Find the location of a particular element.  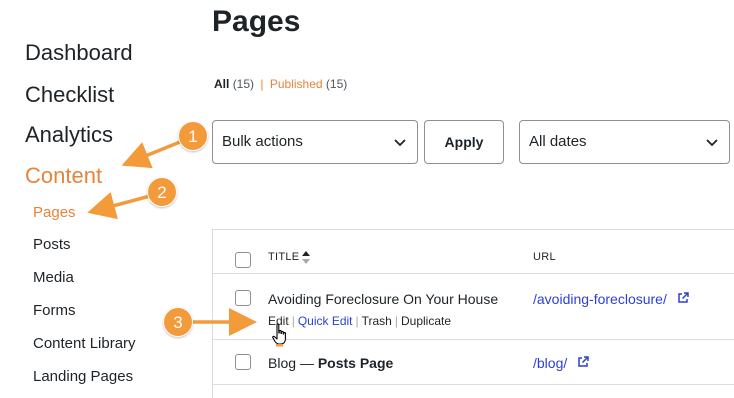

apply-button: Apply is located at coordinates (464, 142).